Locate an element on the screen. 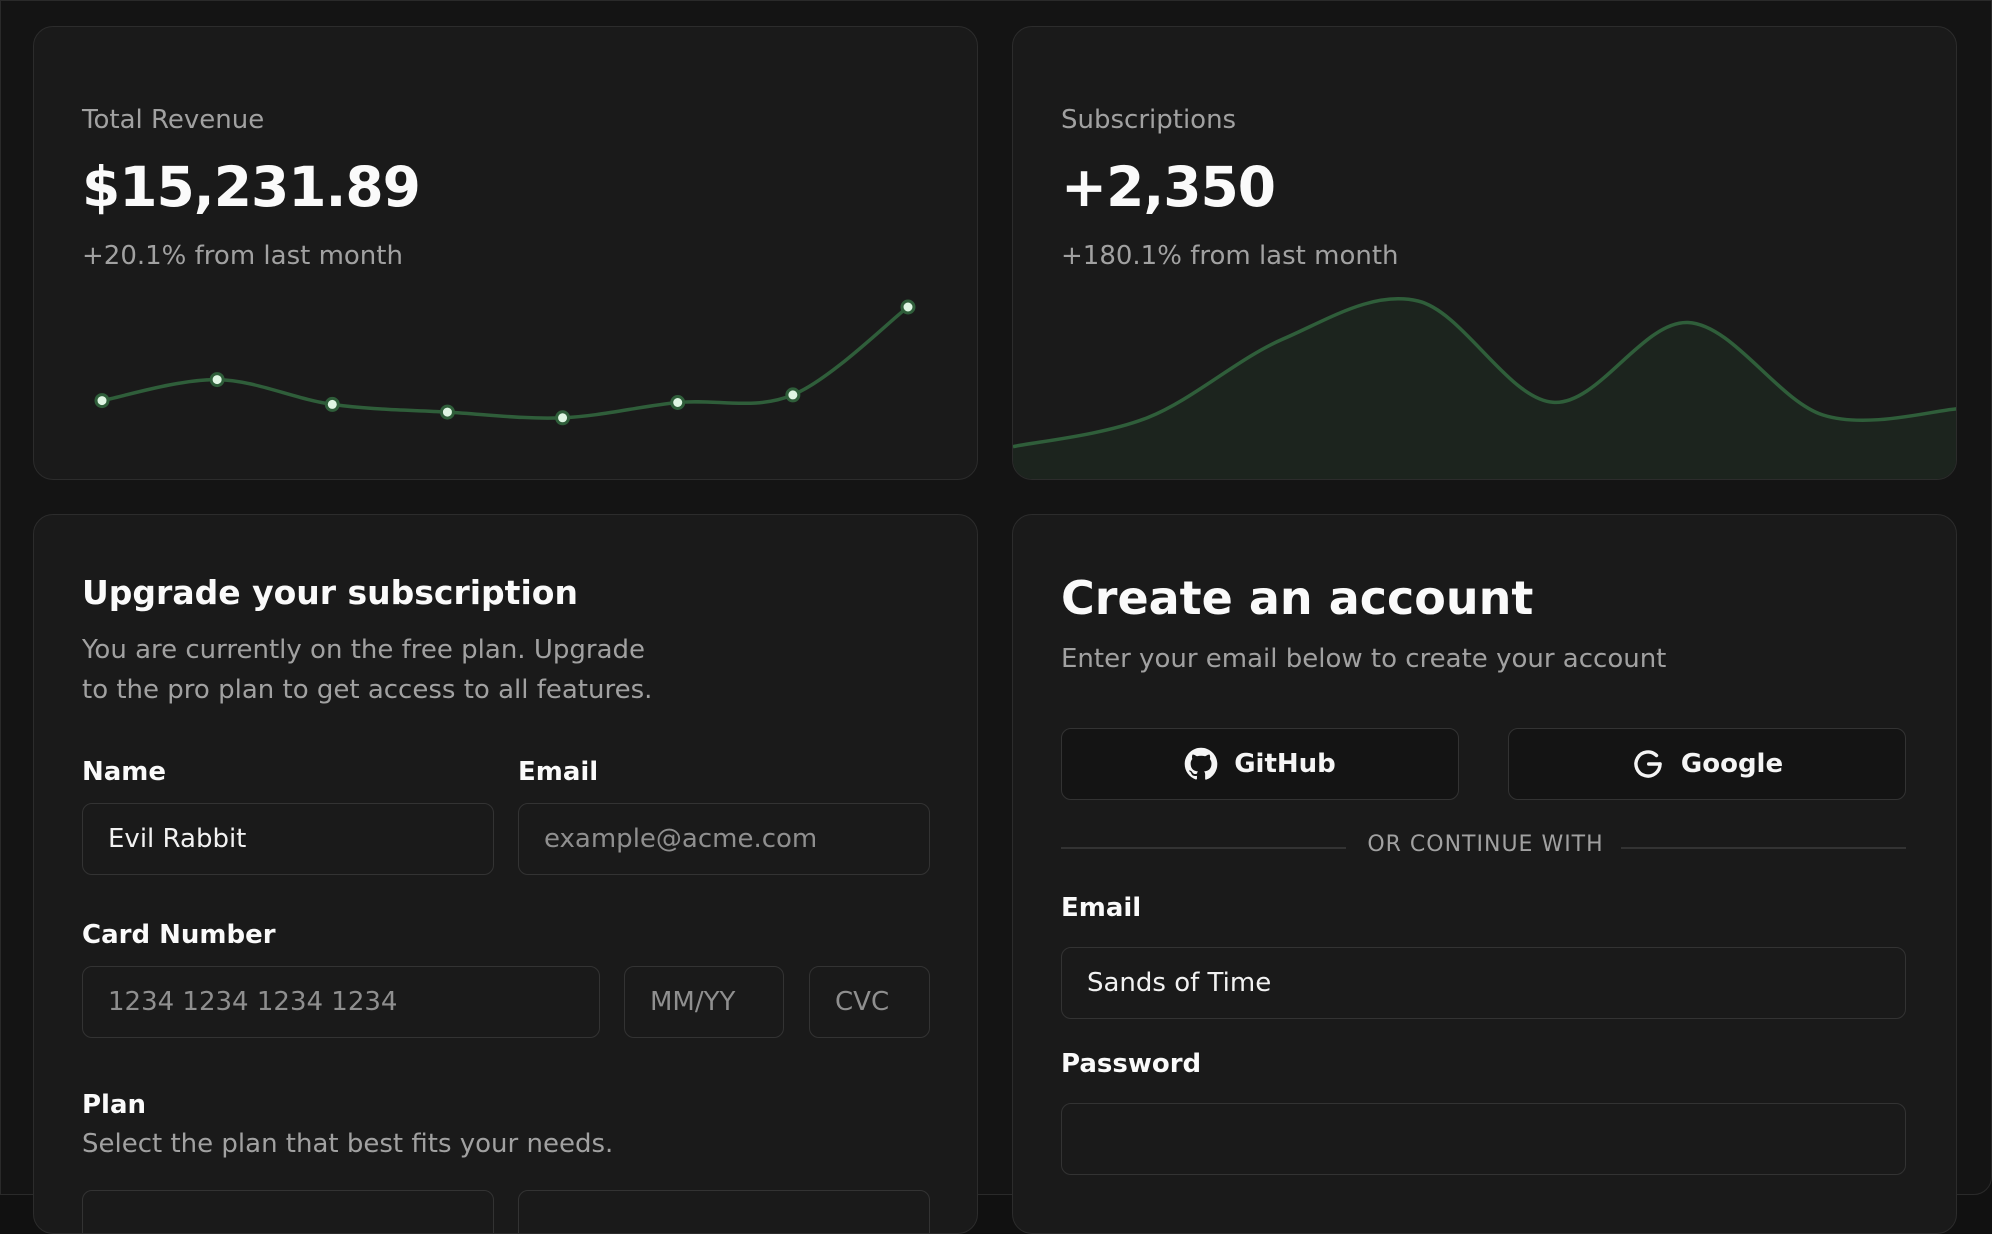 This screenshot has height=1234, width=1992. subscriptions-area-chart is located at coordinates (1484, 388).